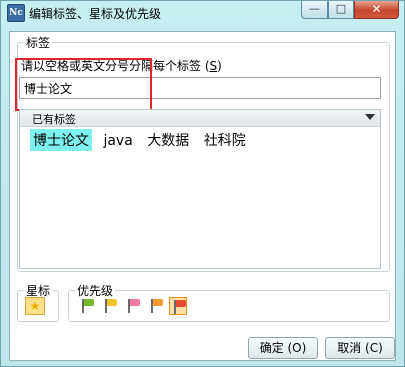 The width and height of the screenshot is (405, 367). I want to click on minimize-button: —, so click(314, 10).